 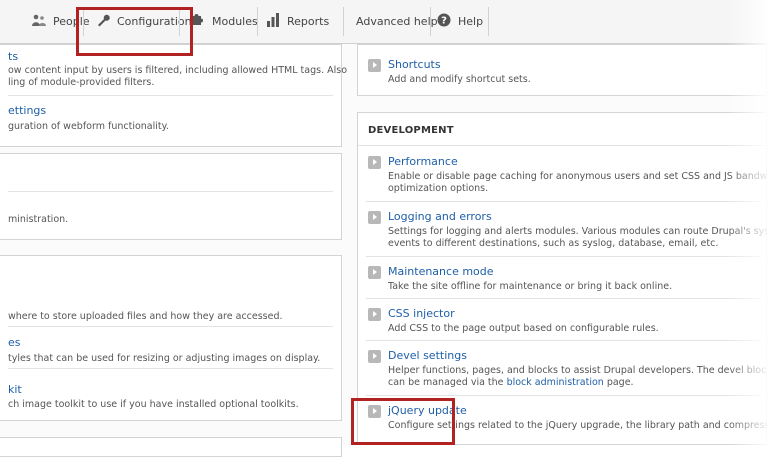 I want to click on modules-menu-item: Modules, so click(x=224, y=21).